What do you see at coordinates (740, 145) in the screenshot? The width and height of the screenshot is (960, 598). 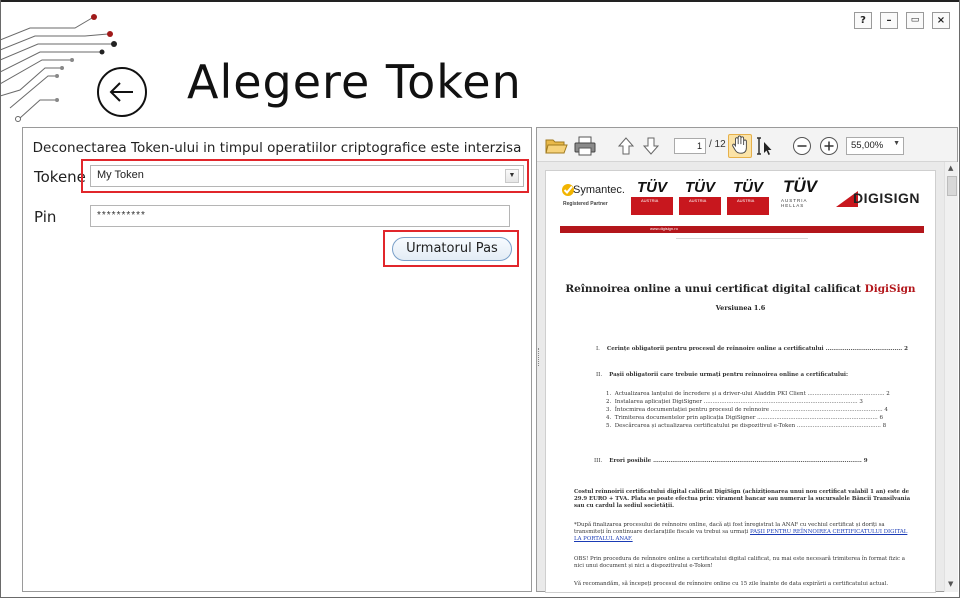 I see `hand-icon` at bounding box center [740, 145].